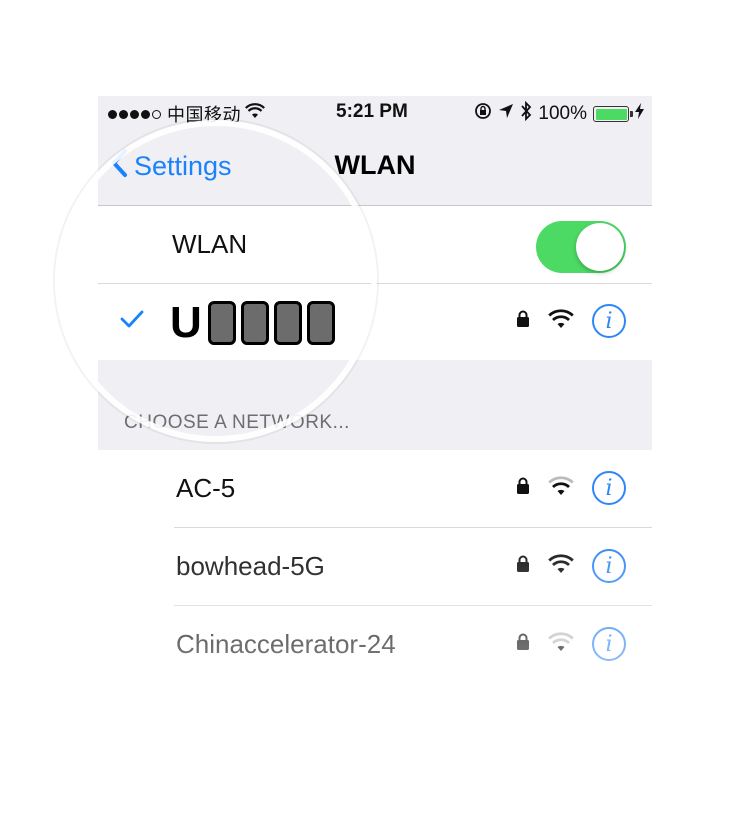  What do you see at coordinates (526, 113) in the screenshot?
I see `bluetooth-icon` at bounding box center [526, 113].